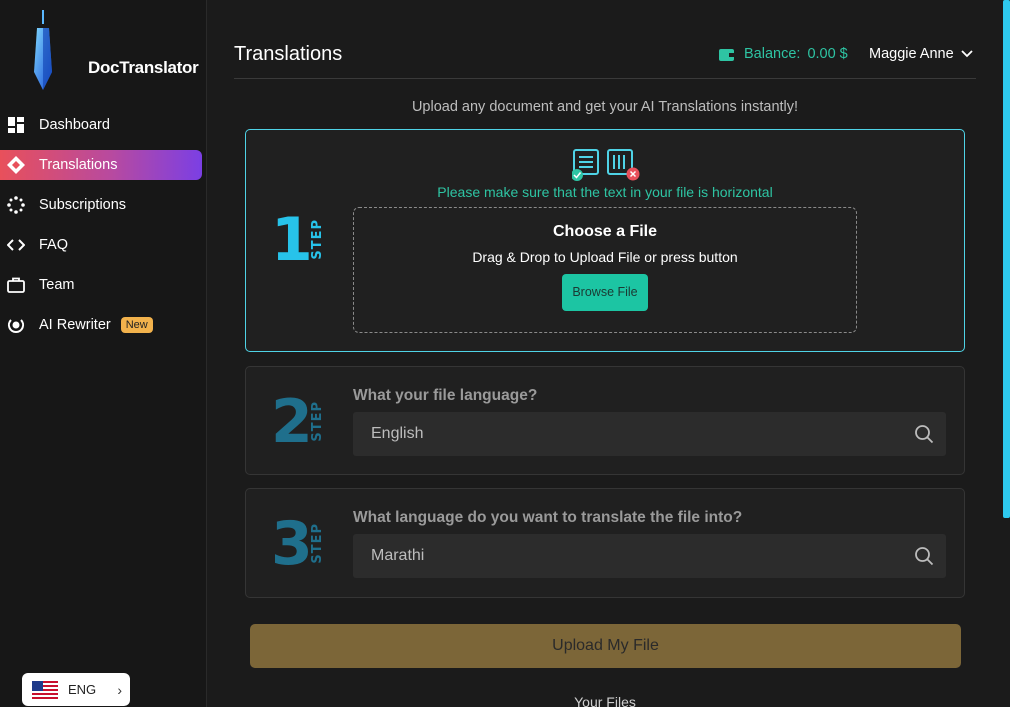 The width and height of the screenshot is (1010, 707). I want to click on step-2-source-language: 2 STEP What your file language? English, so click(605, 420).